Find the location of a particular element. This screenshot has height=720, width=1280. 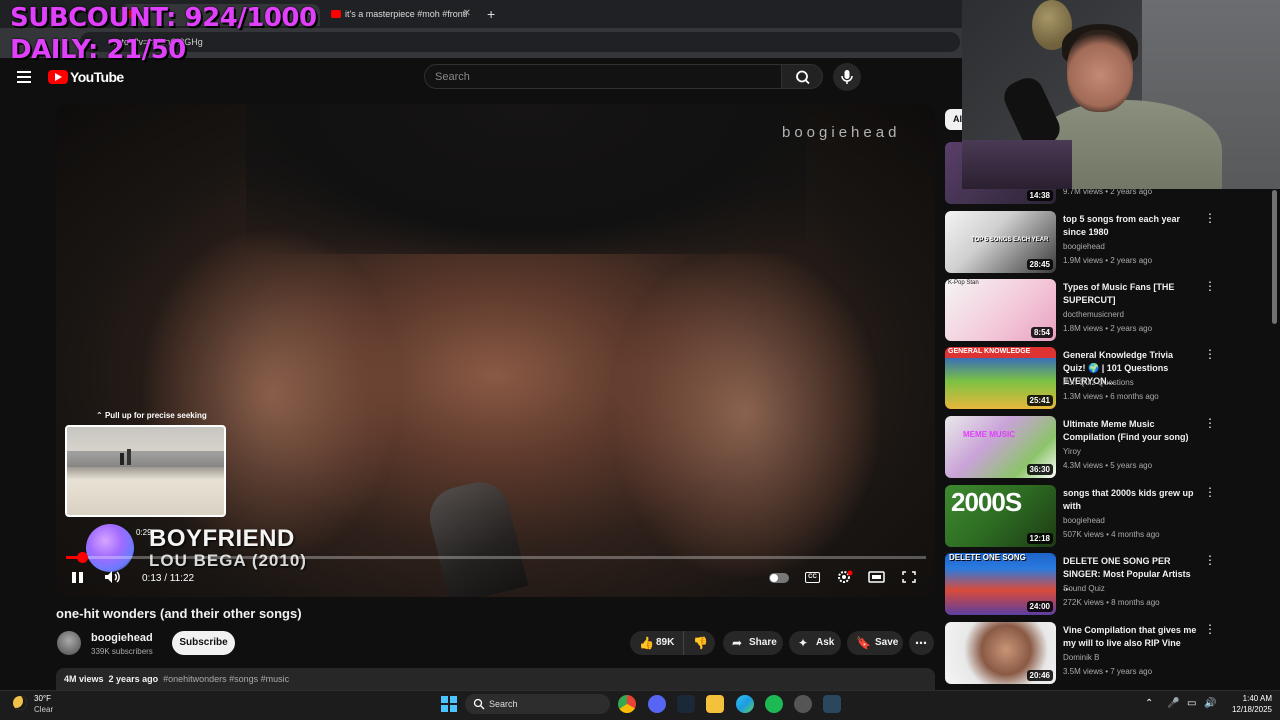

youtube-wordmark: YouTube is located at coordinates (97, 77).